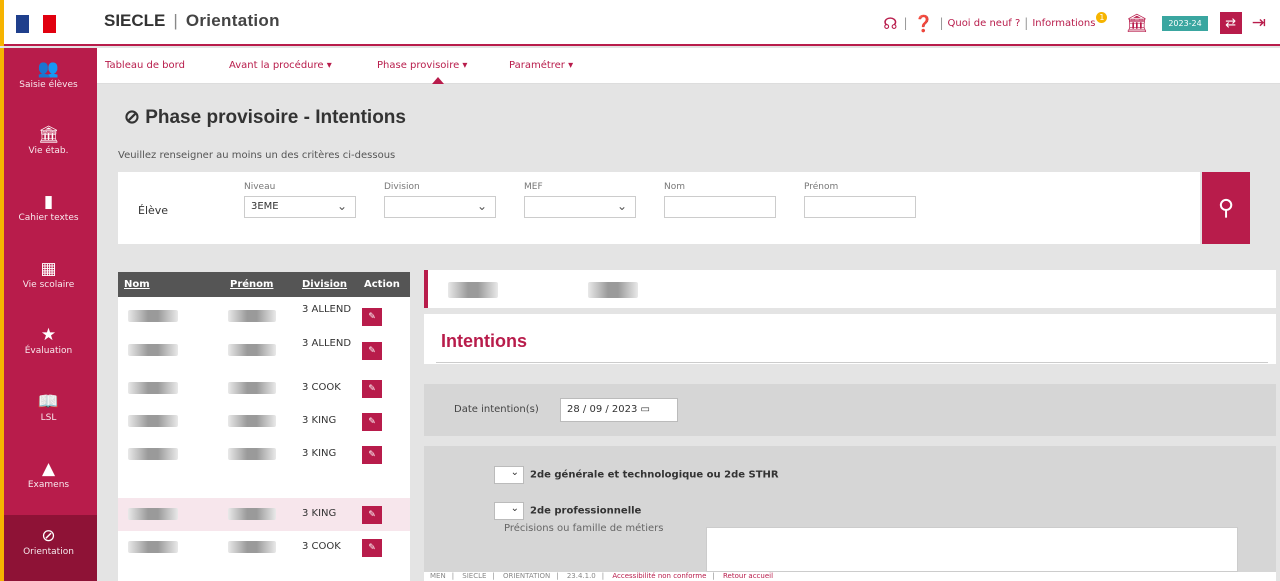  What do you see at coordinates (580, 207) in the screenshot?
I see `mef-select: ⌄` at bounding box center [580, 207].